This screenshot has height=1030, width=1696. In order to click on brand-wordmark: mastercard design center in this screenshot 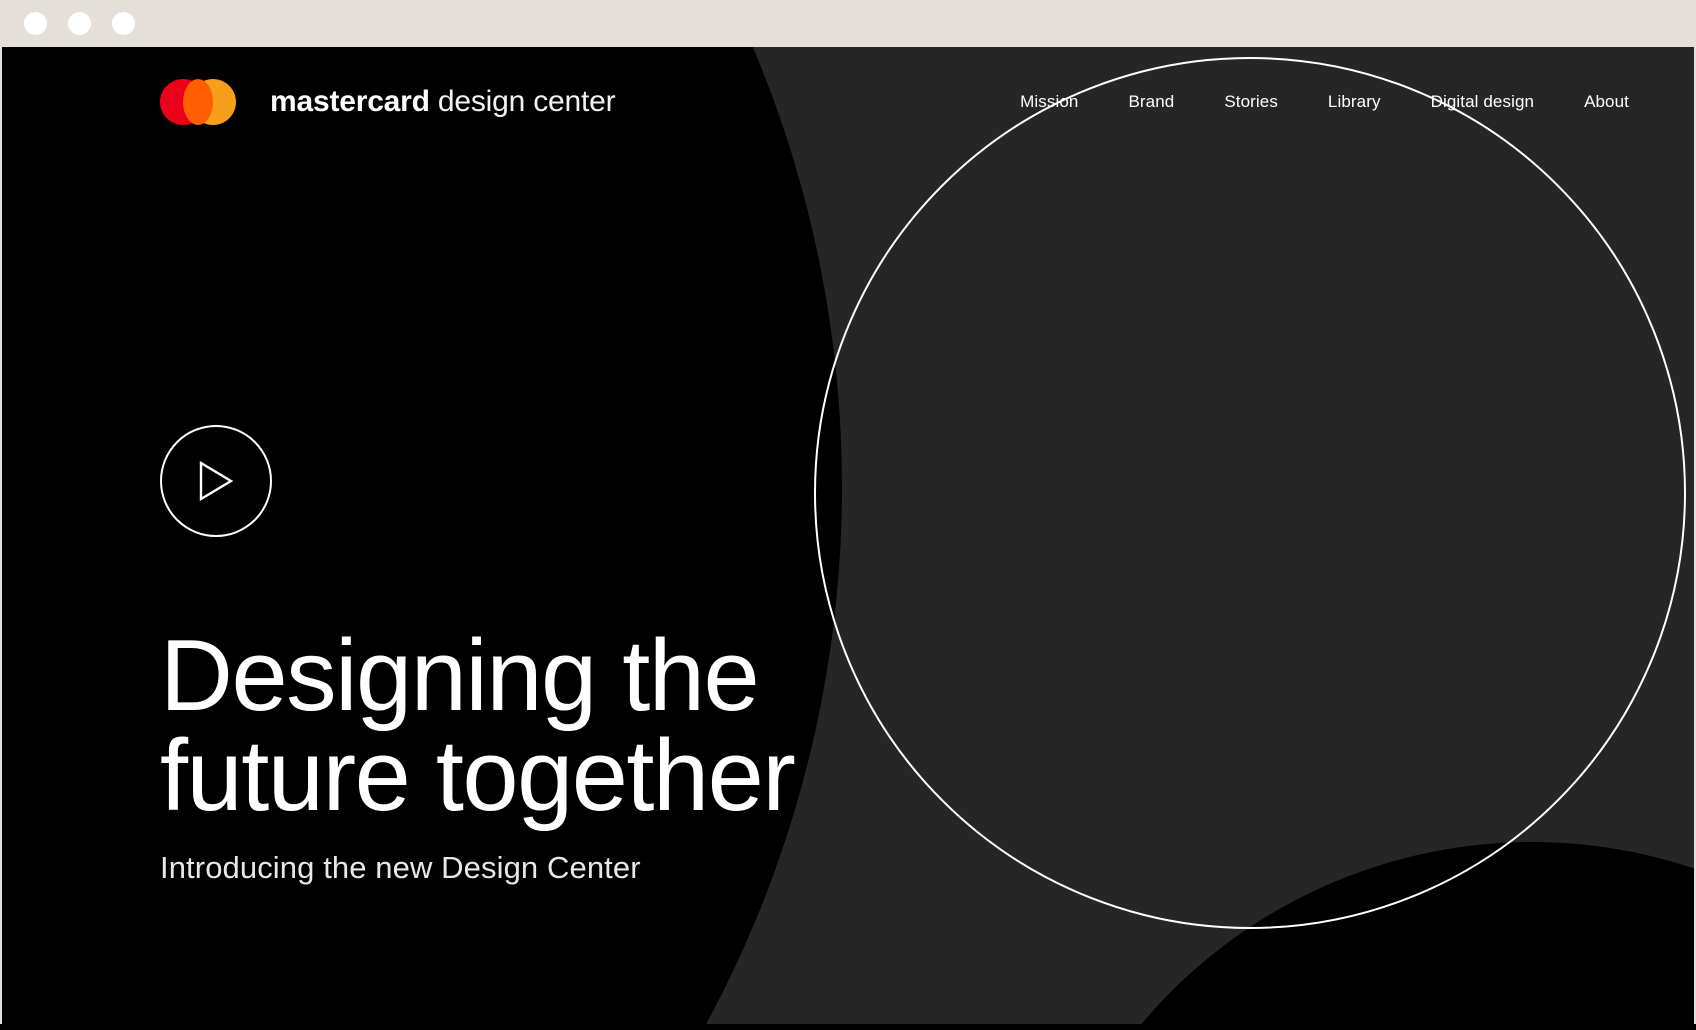, I will do `click(443, 102)`.